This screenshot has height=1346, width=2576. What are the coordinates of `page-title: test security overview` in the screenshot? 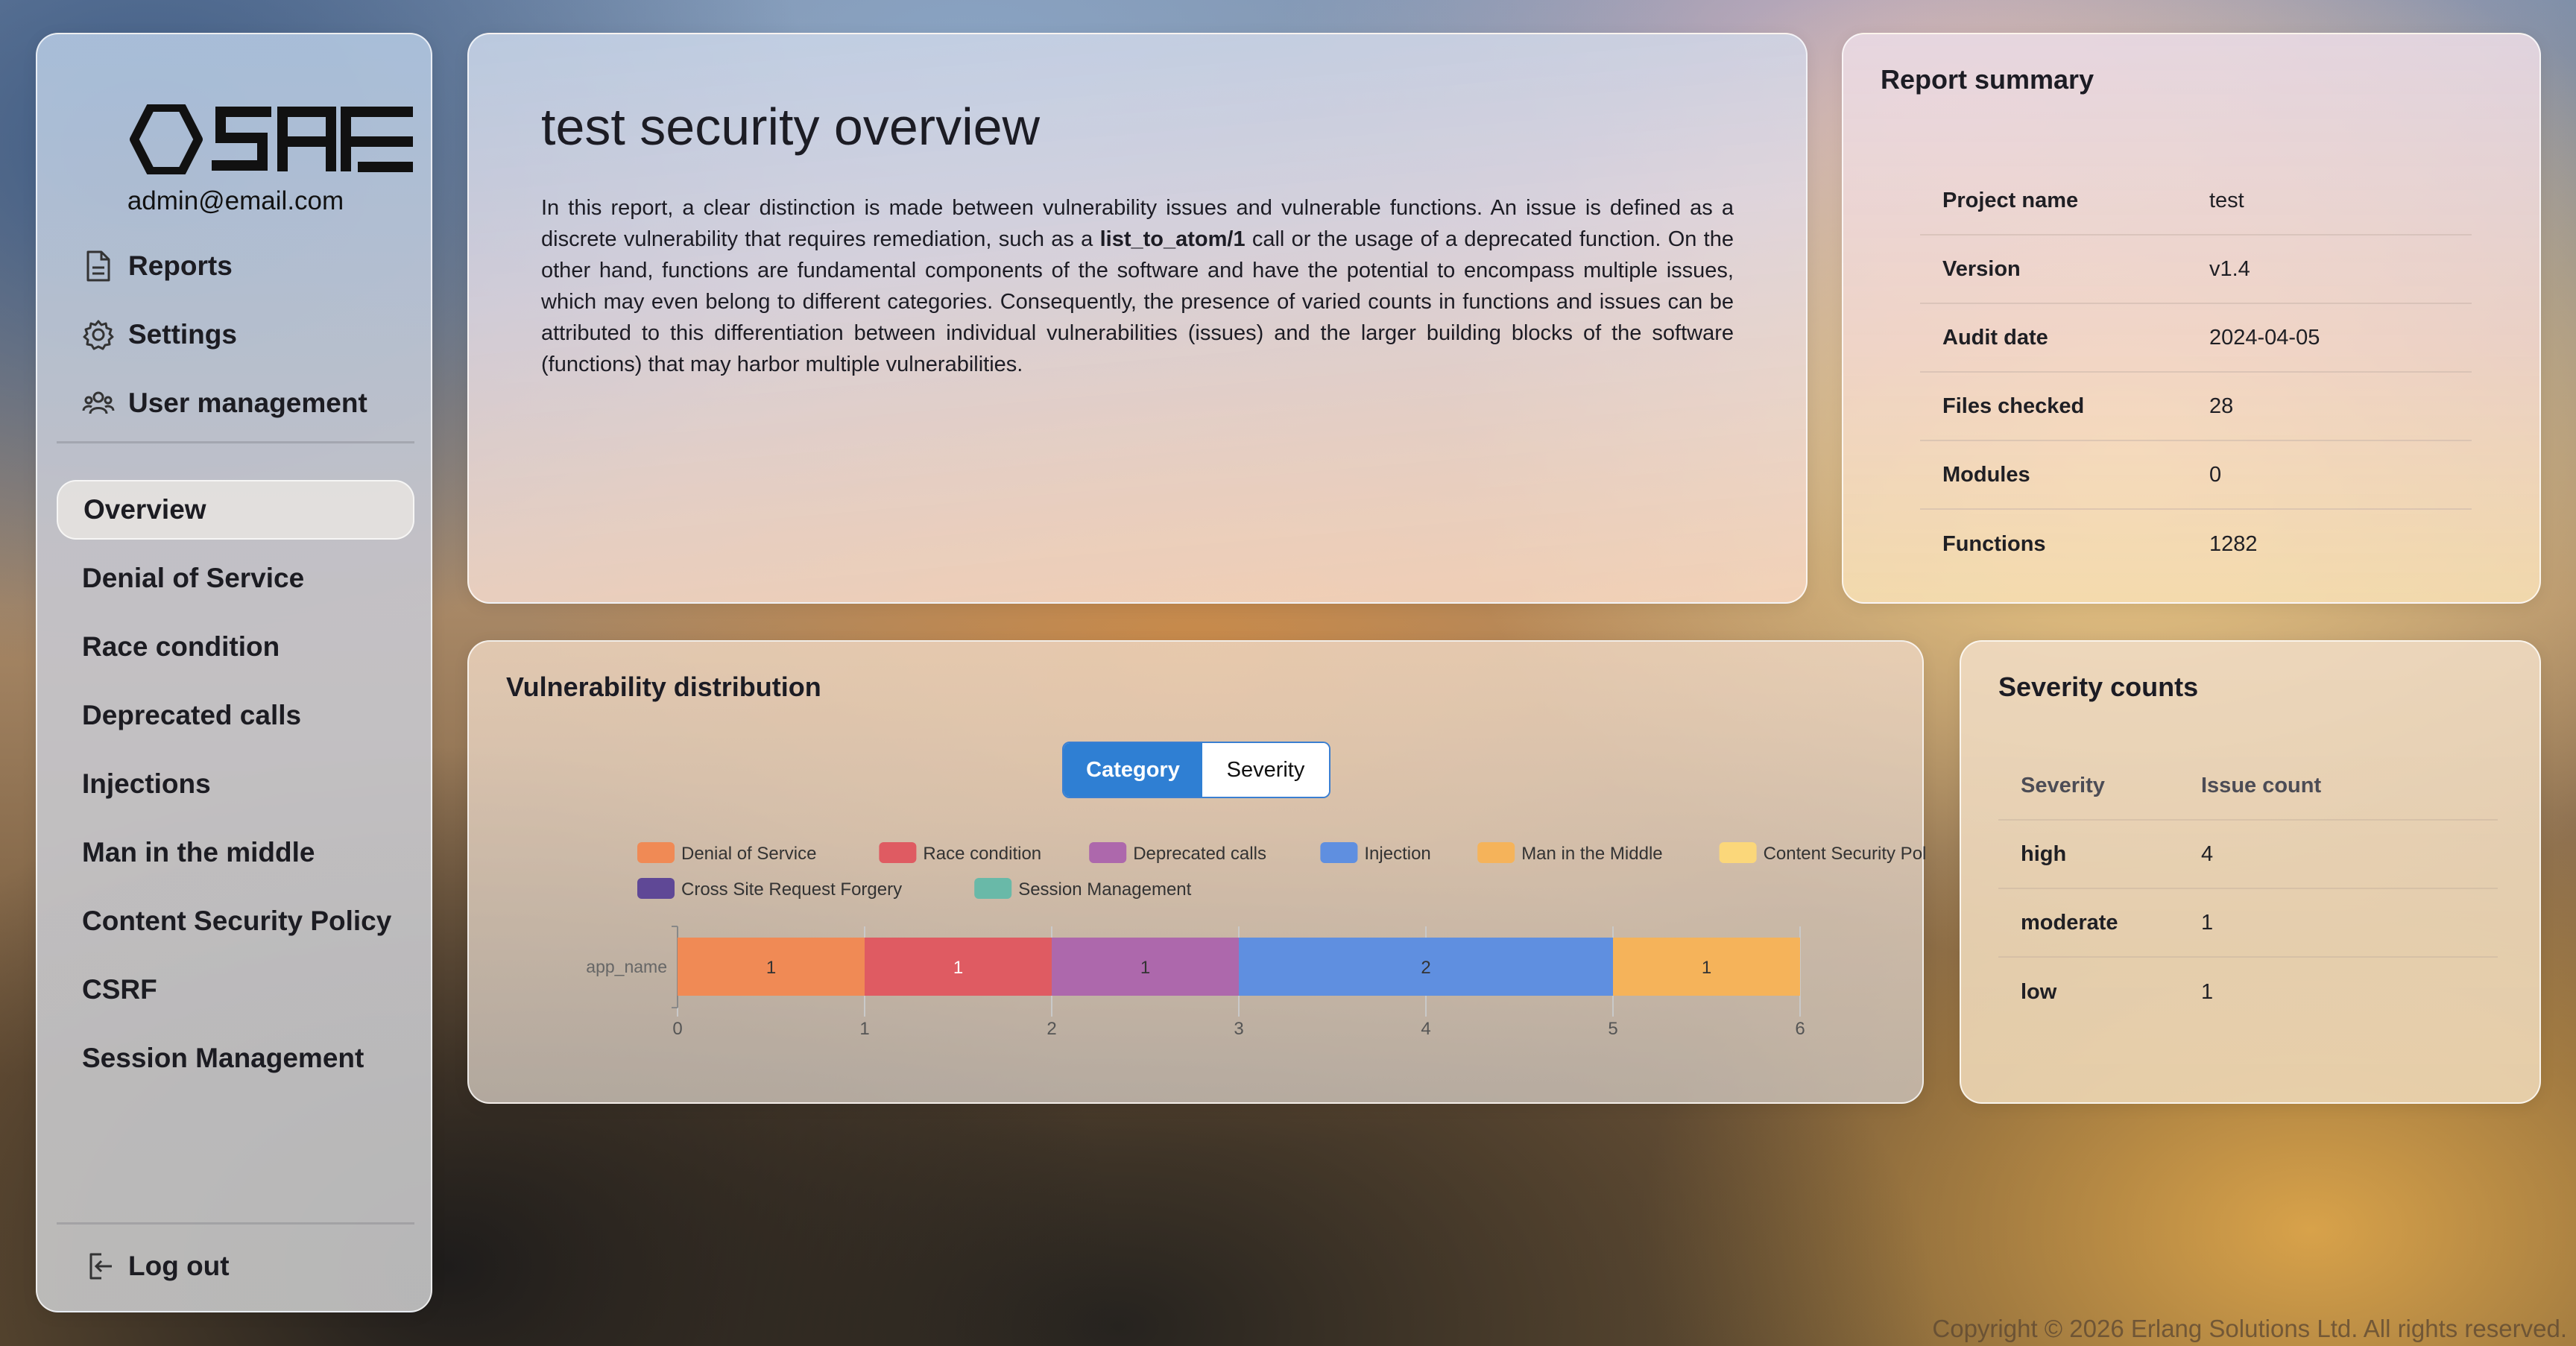 It's located at (791, 127).